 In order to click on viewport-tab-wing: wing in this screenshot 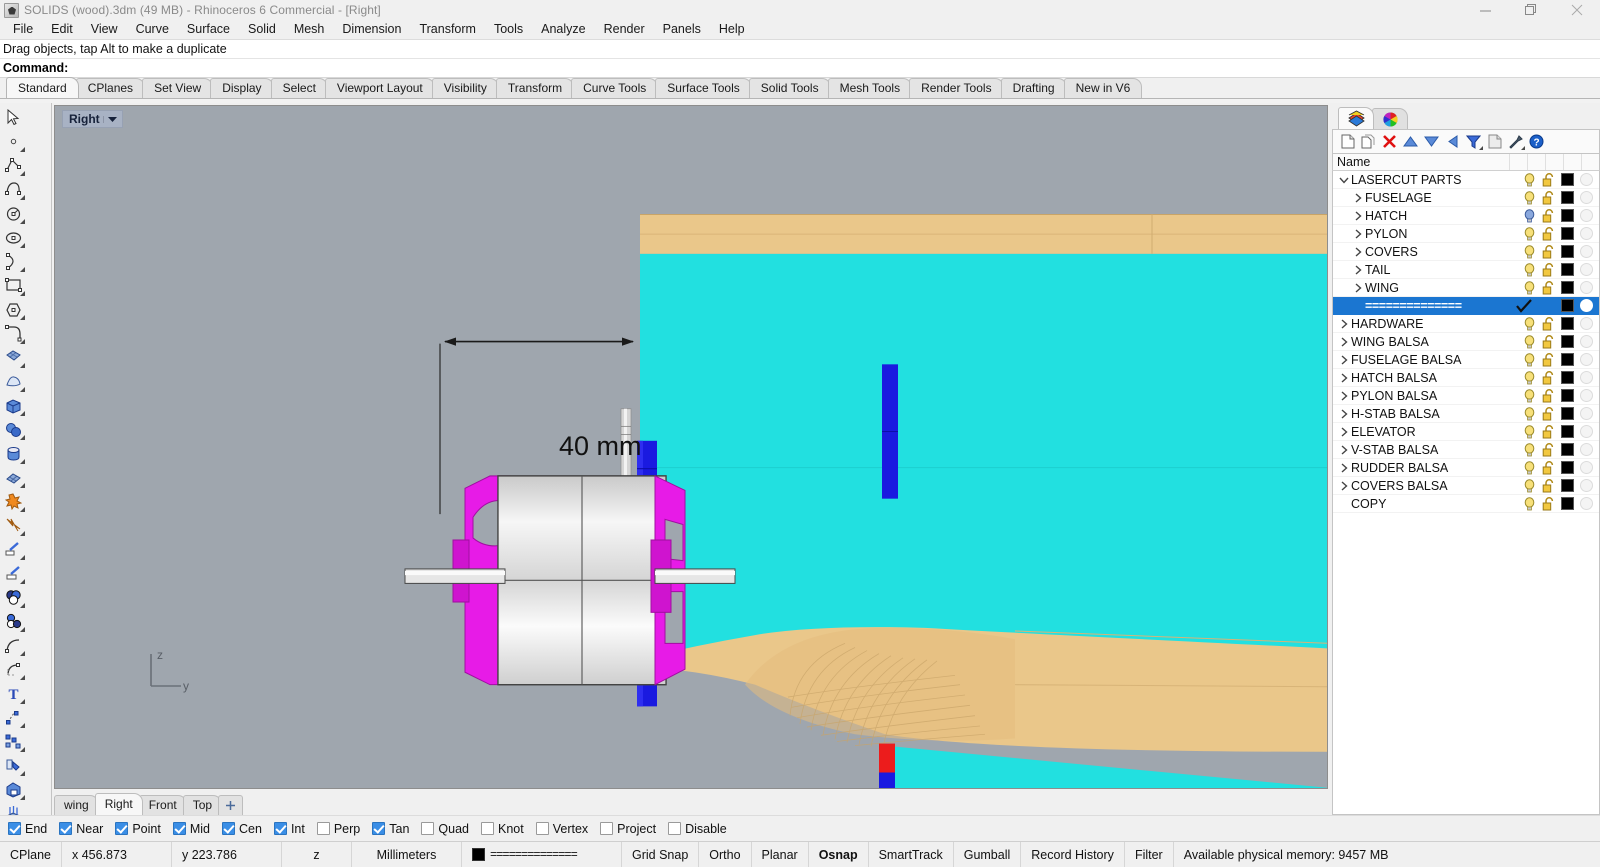, I will do `click(76, 805)`.